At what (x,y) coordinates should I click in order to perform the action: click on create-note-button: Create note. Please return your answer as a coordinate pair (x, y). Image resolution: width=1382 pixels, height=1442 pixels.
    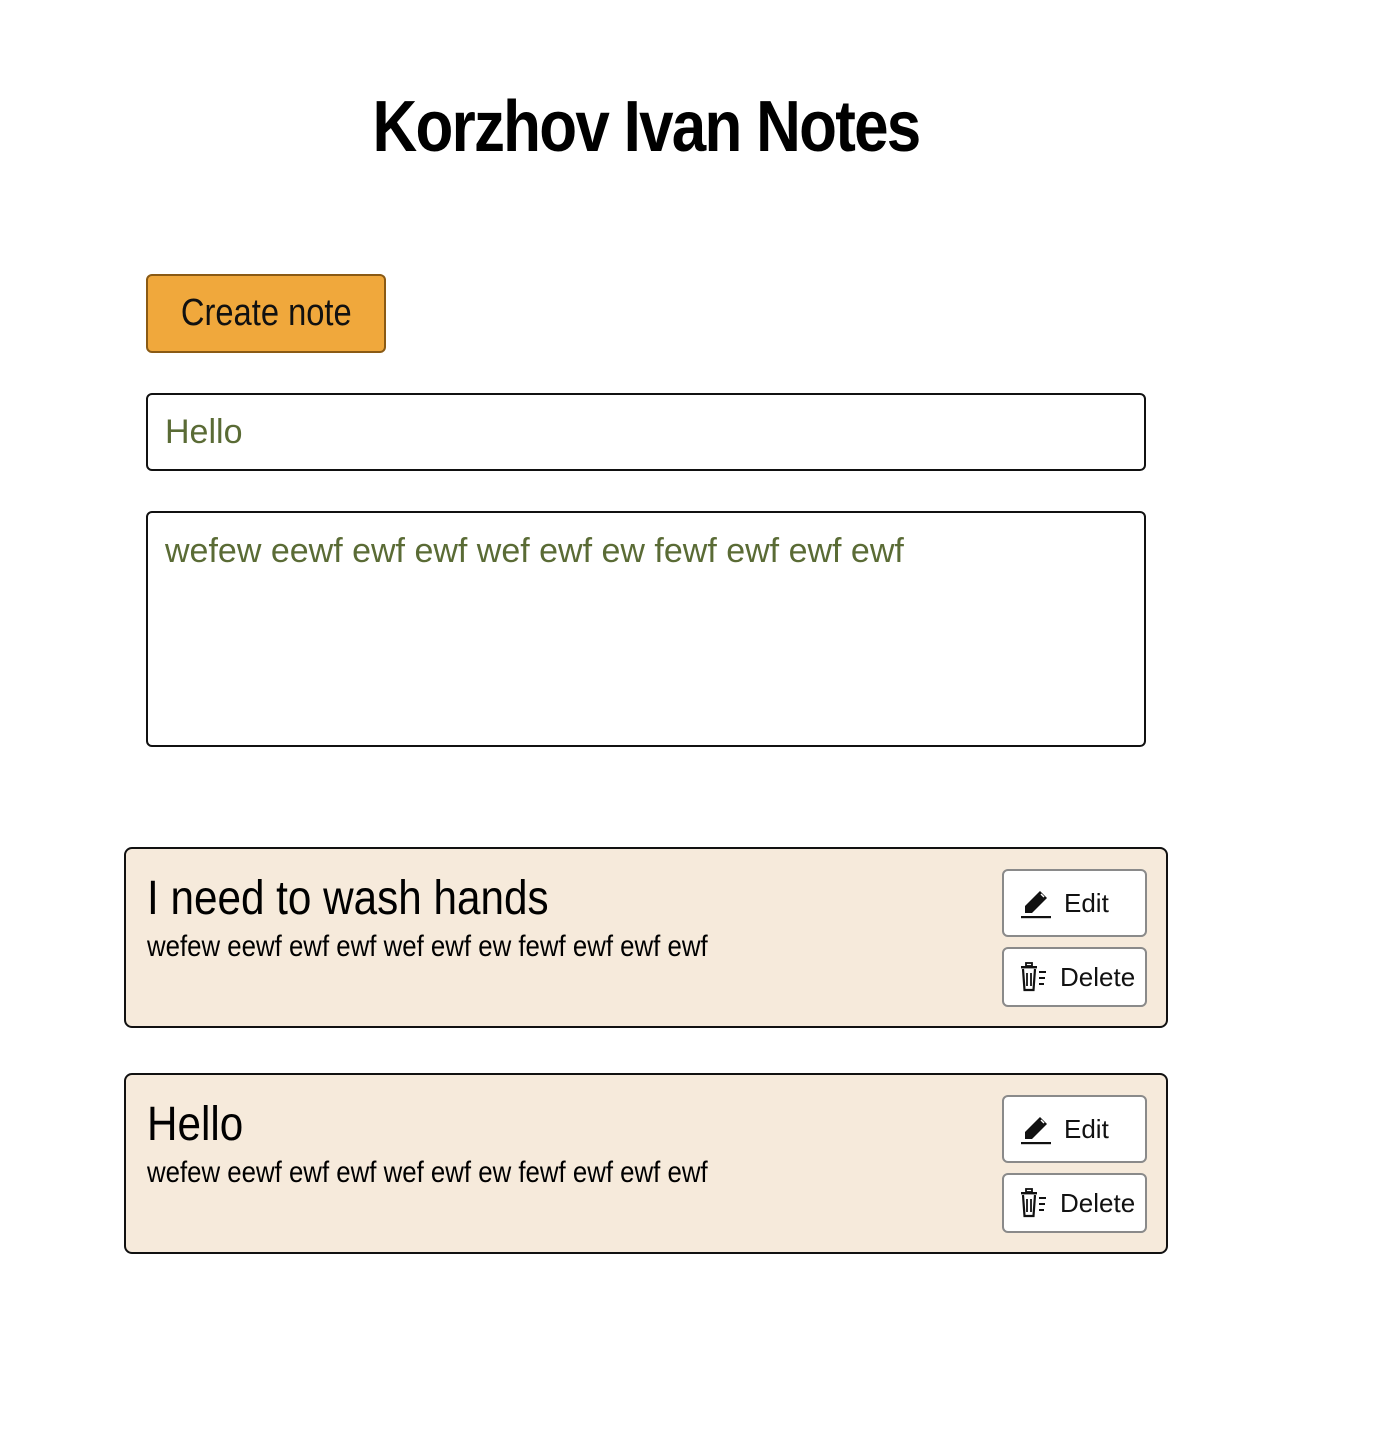
    Looking at the image, I should click on (266, 313).